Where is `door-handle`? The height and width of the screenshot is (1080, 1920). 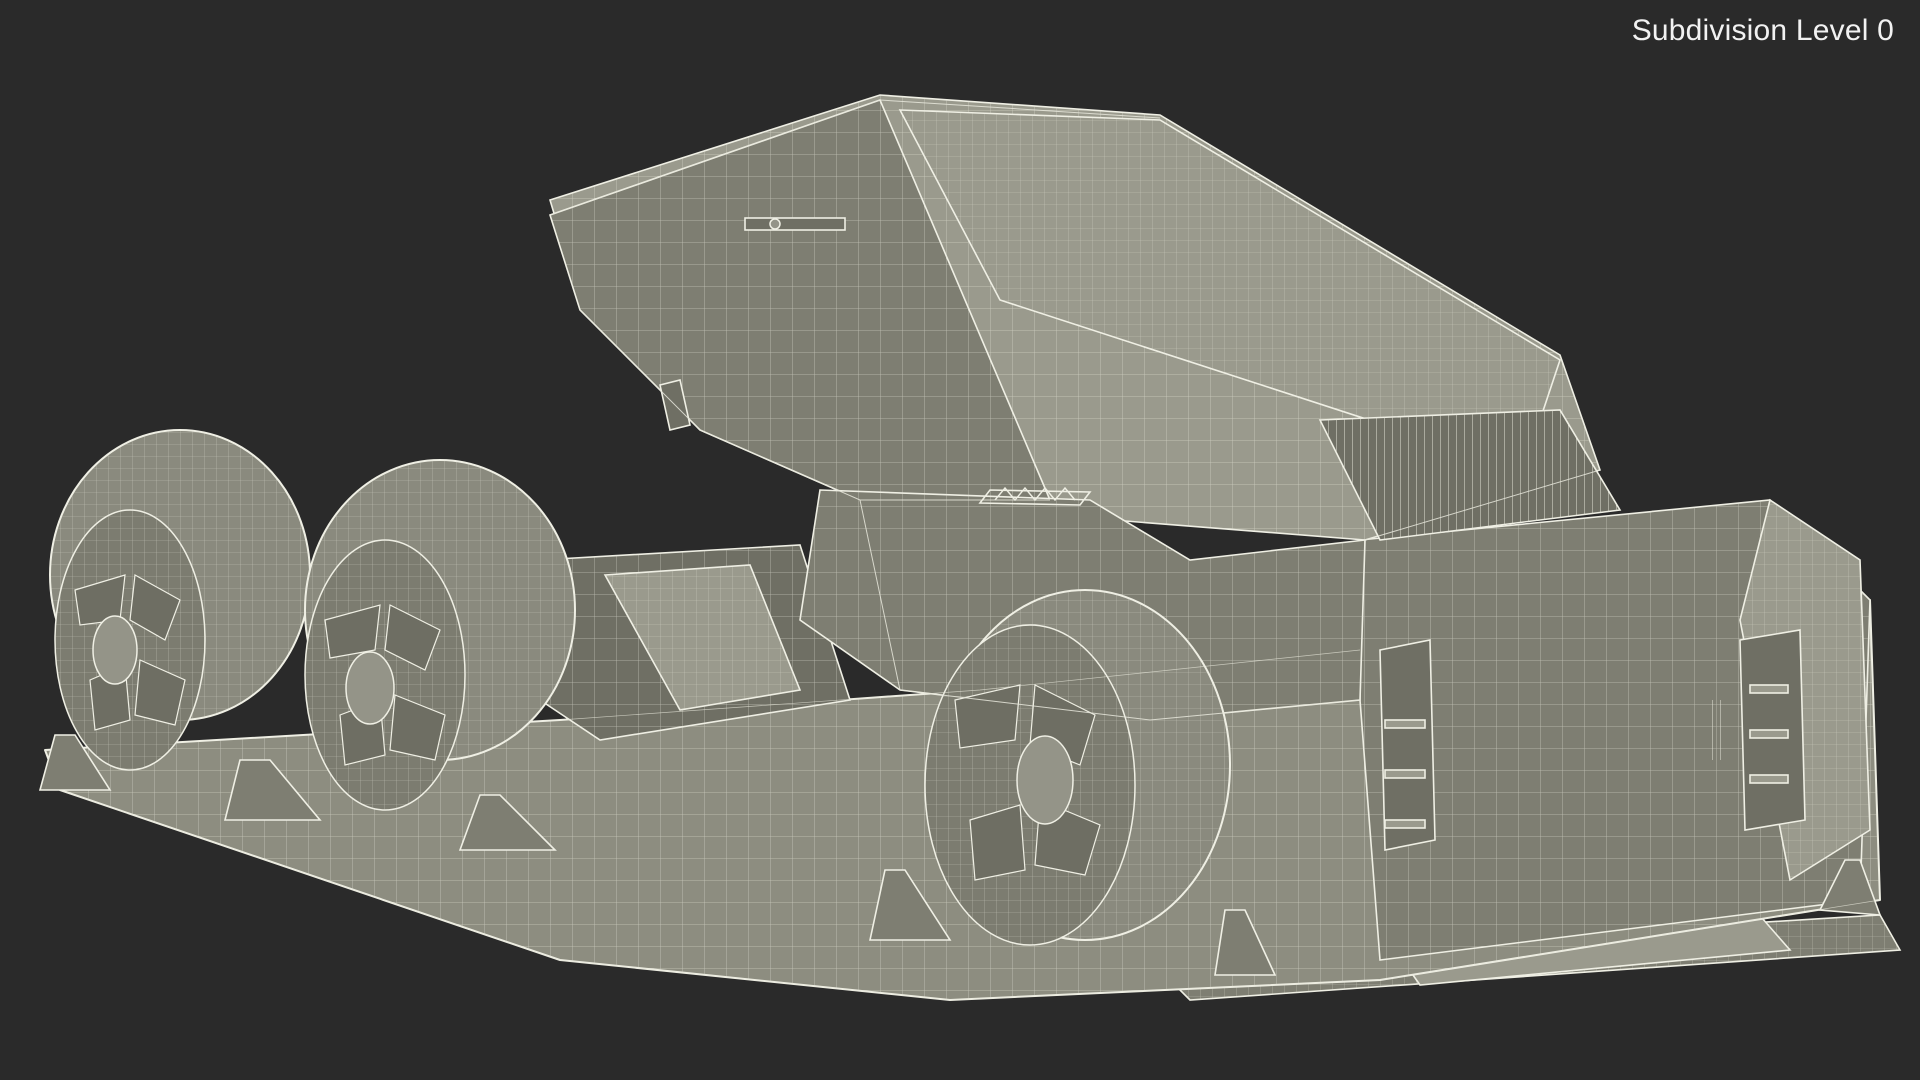
door-handle is located at coordinates (795, 224).